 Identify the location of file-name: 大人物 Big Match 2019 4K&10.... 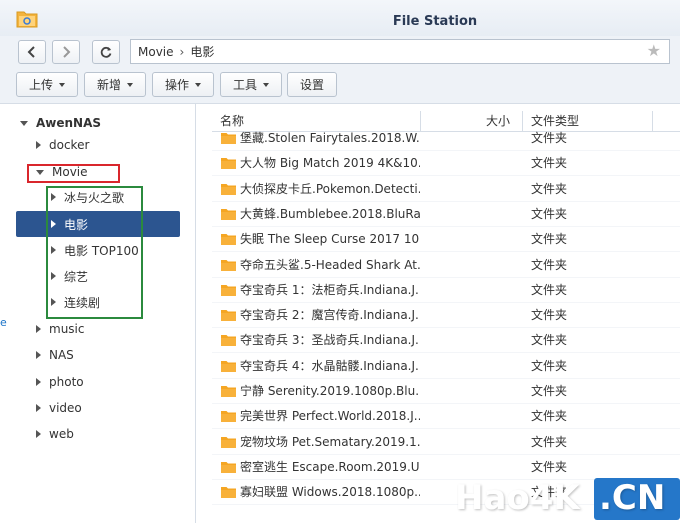
(330, 163).